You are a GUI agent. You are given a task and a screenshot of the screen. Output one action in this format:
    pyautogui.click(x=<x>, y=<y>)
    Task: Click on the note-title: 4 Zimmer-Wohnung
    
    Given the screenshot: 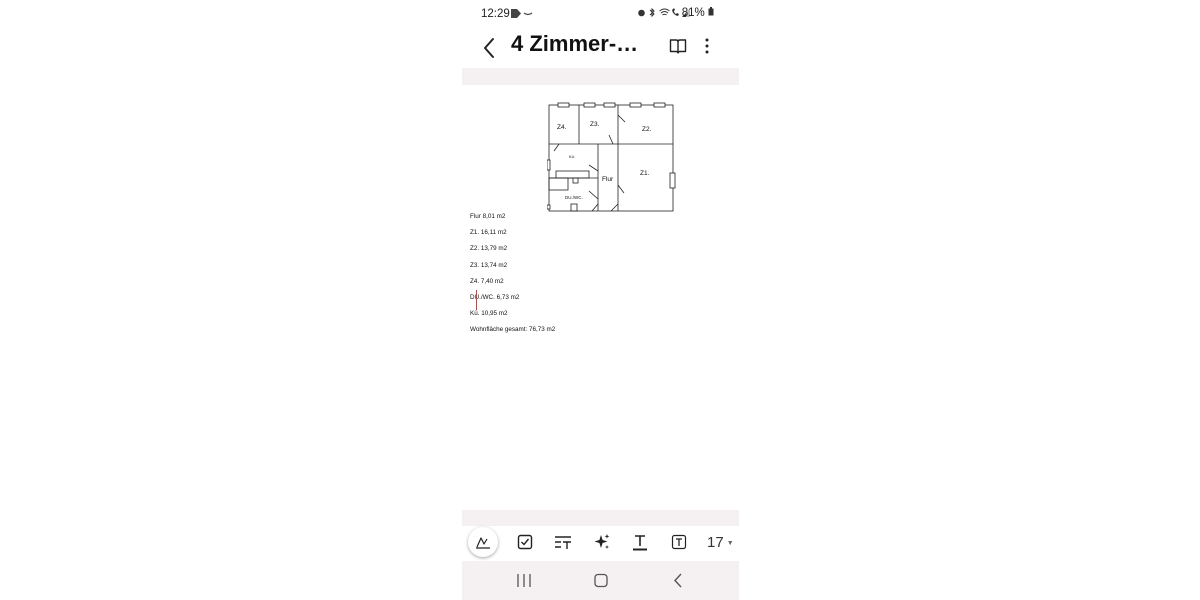 What is the action you would take?
    pyautogui.click(x=582, y=44)
    